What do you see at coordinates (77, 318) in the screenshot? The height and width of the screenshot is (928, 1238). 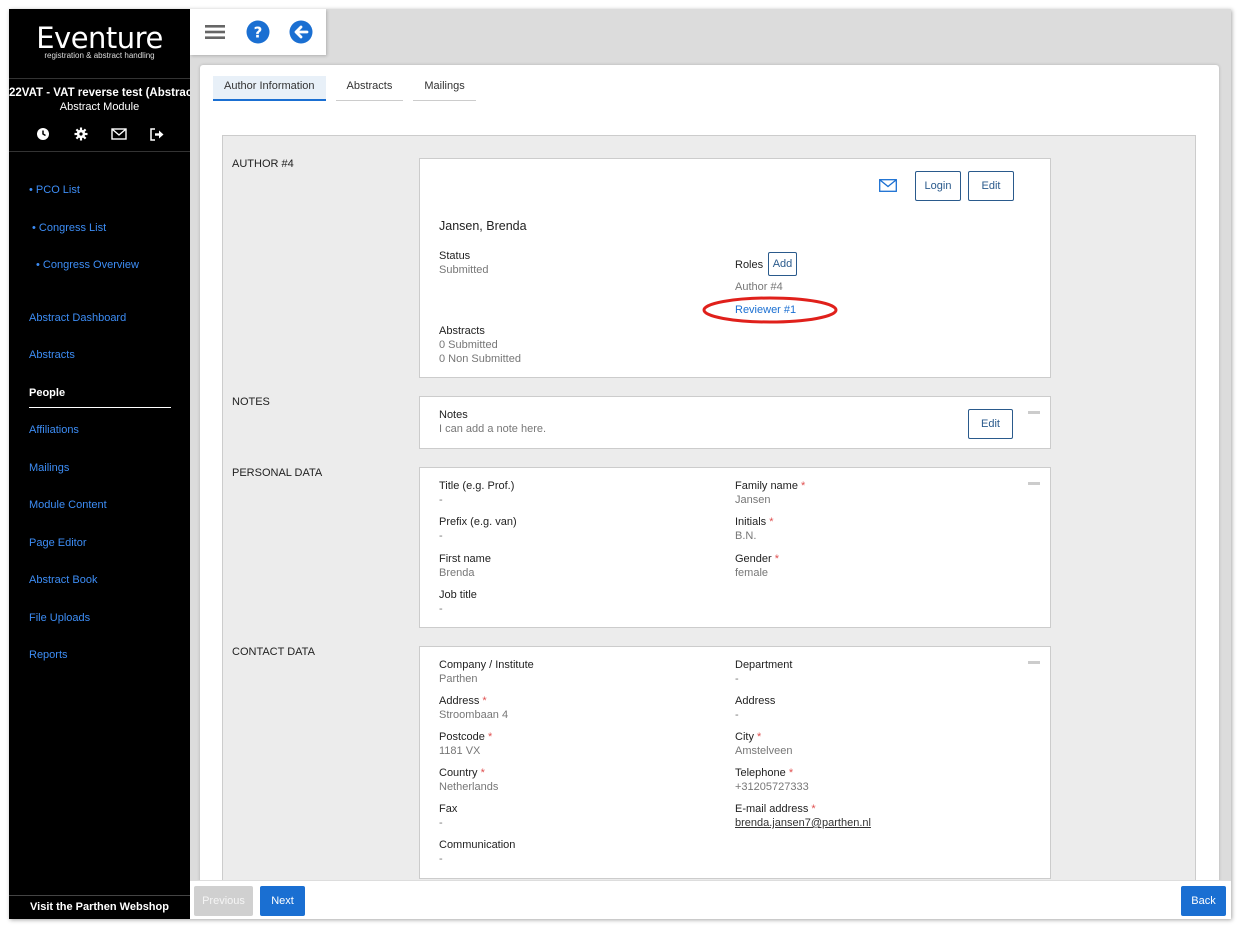 I see `nav-abstract-dashboard: Abstract Dashboard` at bounding box center [77, 318].